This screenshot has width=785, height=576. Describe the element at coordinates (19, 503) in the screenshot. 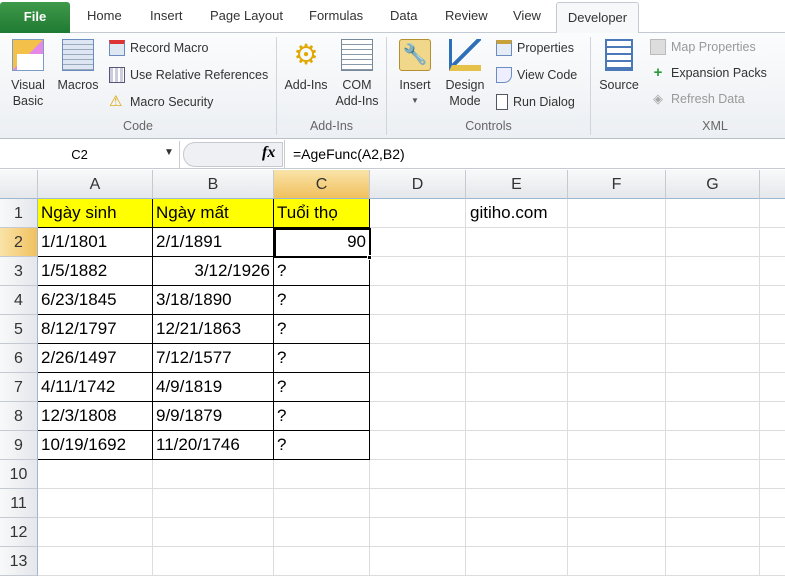

I see `row-header-11: 11` at that location.